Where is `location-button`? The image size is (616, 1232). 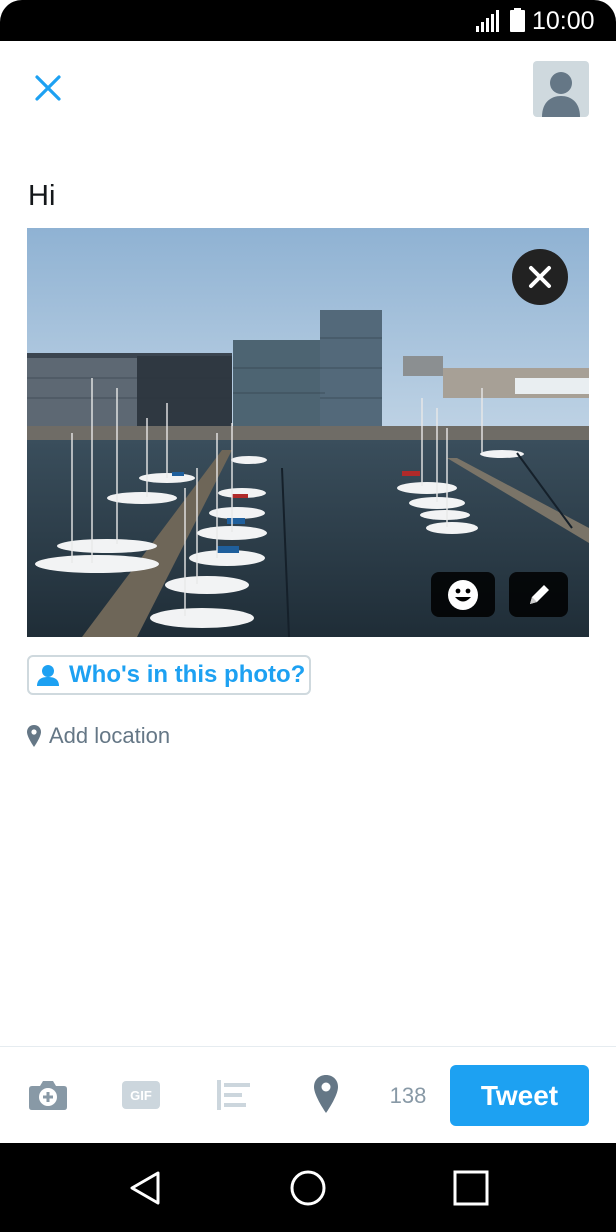 location-button is located at coordinates (326, 1094).